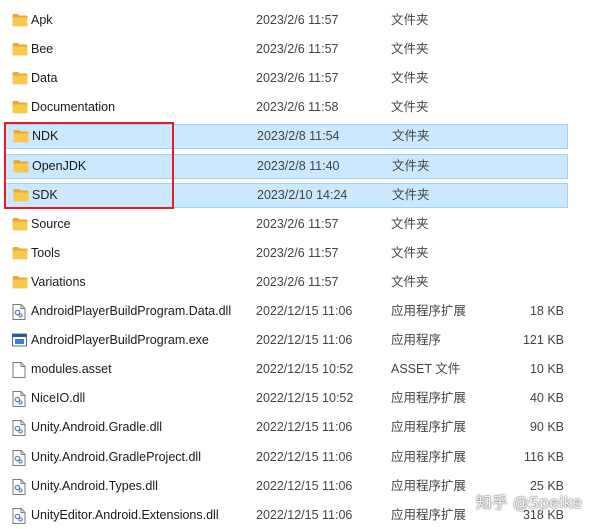  Describe the element at coordinates (42, 20) in the screenshot. I see `file-name: Apk` at that location.